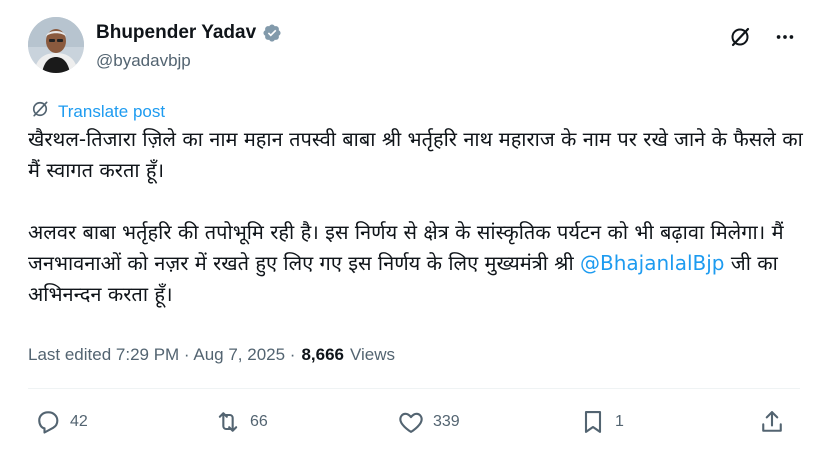 The height and width of the screenshot is (454, 828). What do you see at coordinates (259, 421) in the screenshot?
I see `repost-count: 66` at bounding box center [259, 421].